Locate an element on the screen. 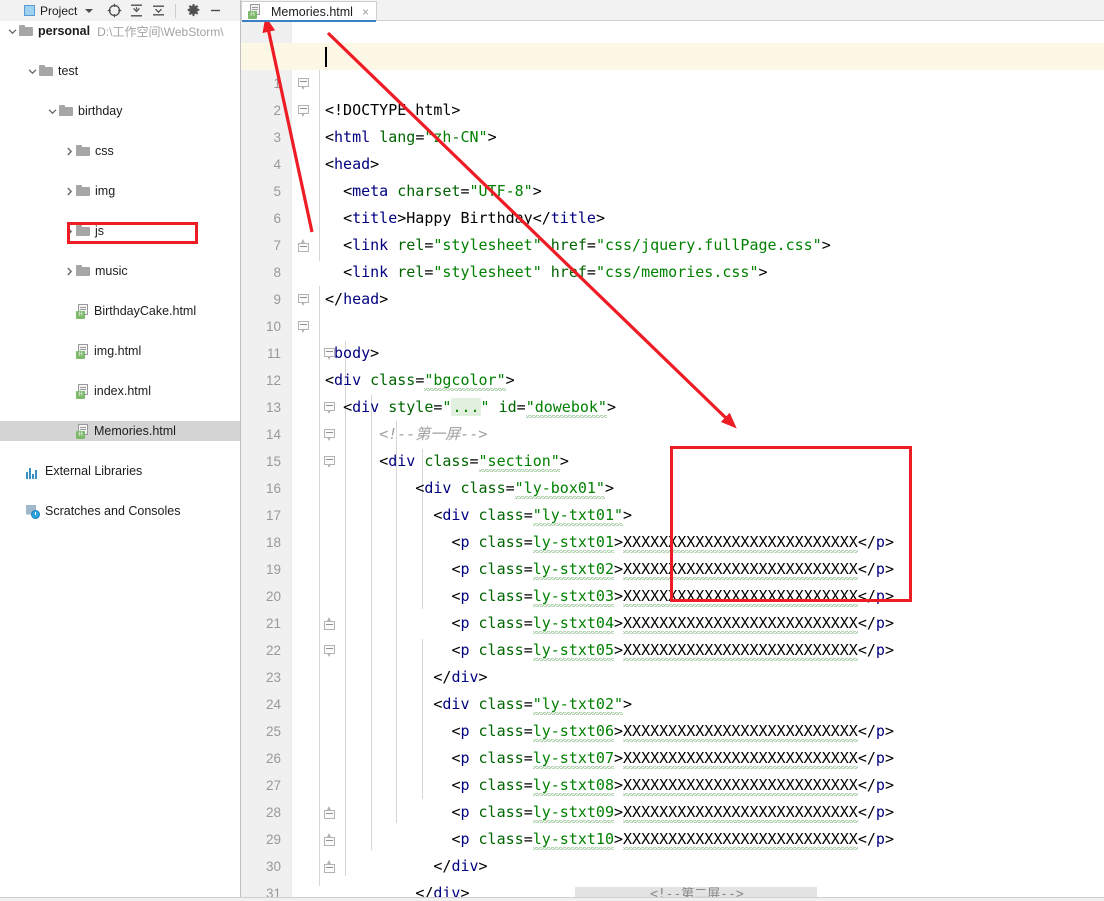 This screenshot has height=901, width=1104. code-line-11: 11 <div class="bgcolor"> is located at coordinates (672, 352).